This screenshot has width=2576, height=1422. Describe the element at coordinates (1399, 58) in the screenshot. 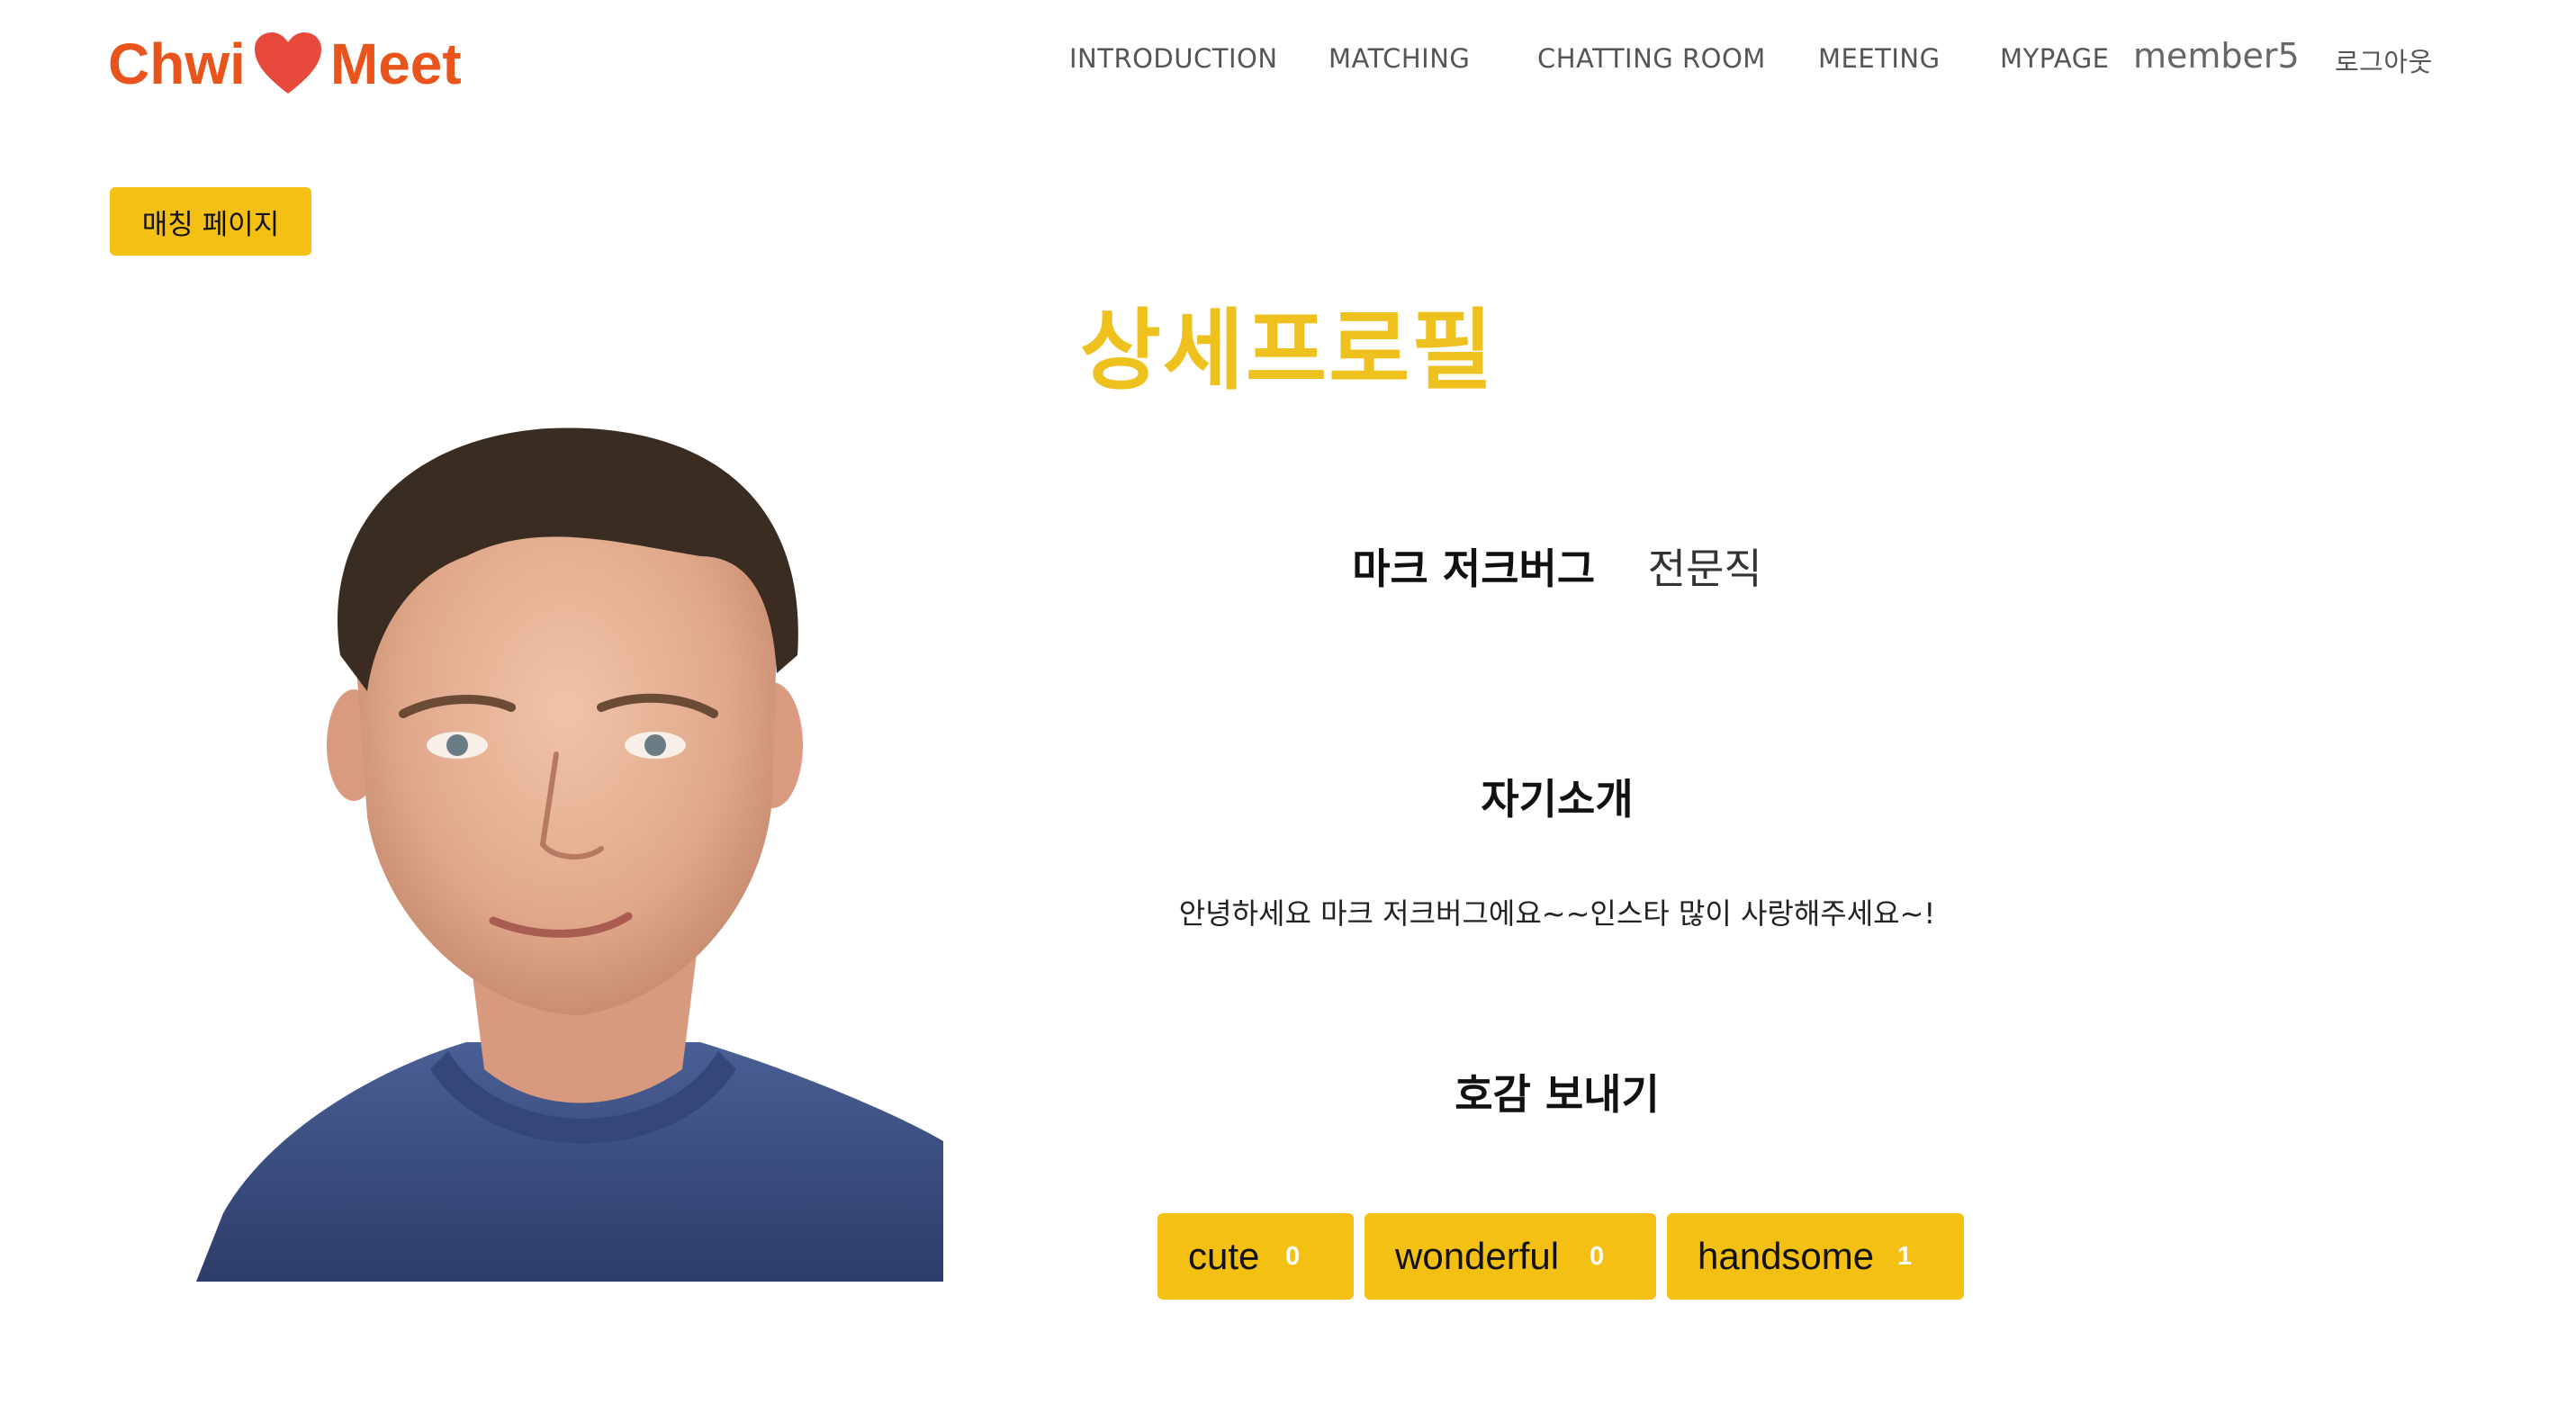

I see `nav-matching: MATCHING` at that location.